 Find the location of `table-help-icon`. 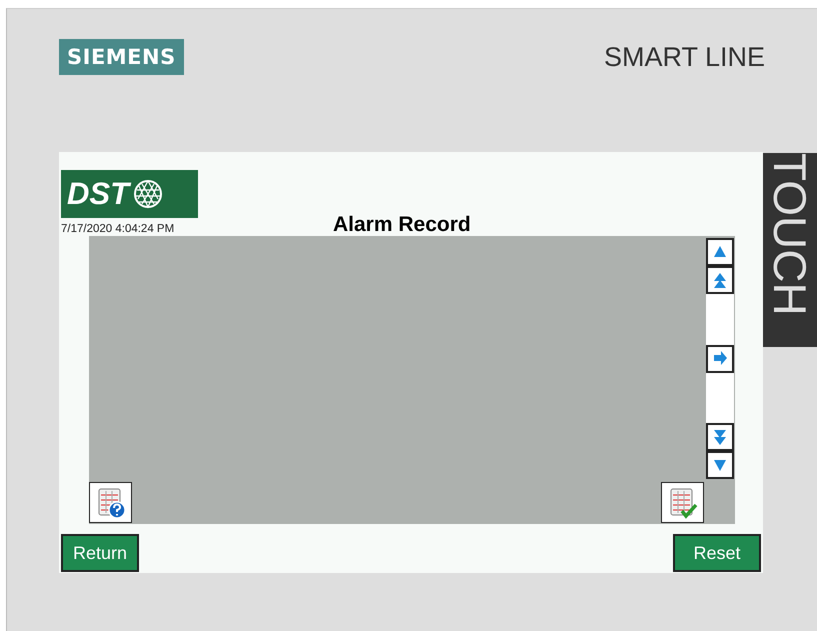

table-help-icon is located at coordinates (111, 502).